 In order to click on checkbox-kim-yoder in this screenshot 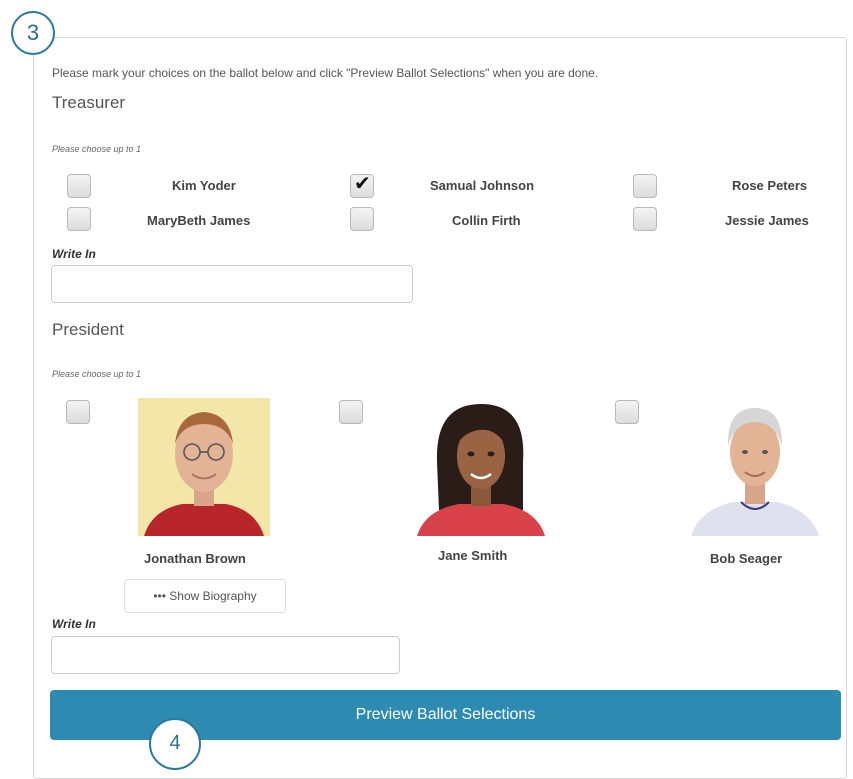, I will do `click(79, 186)`.